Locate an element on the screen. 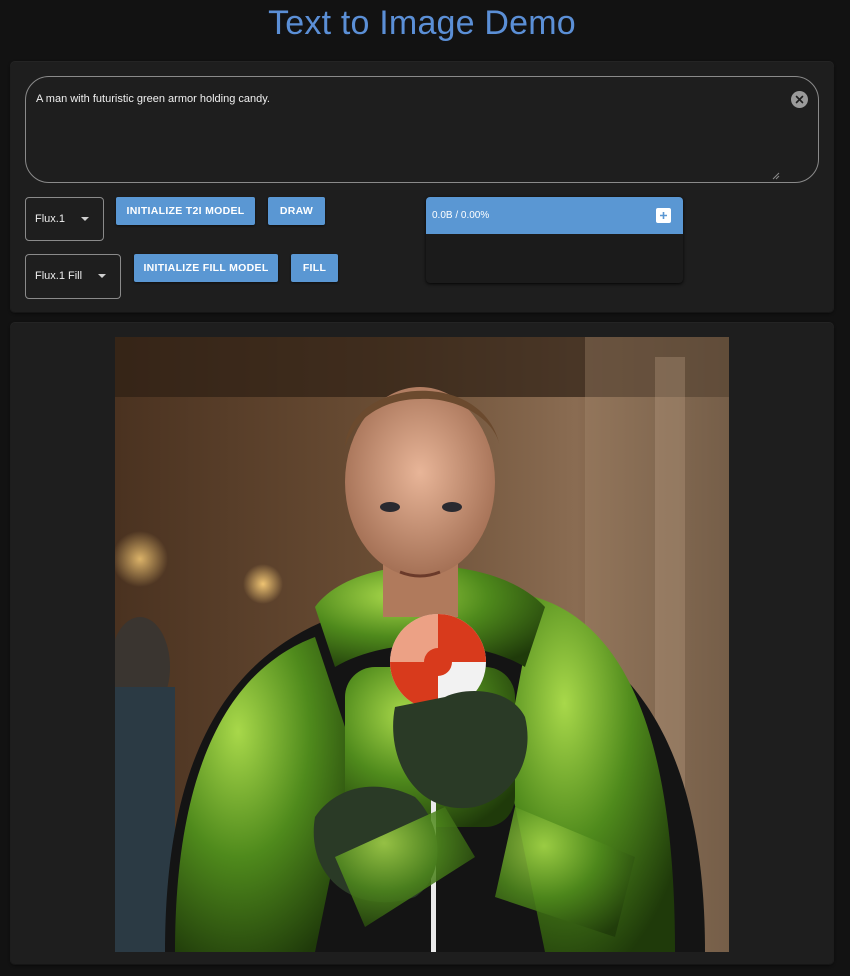  t2i-model-select: Flux.1 is located at coordinates (64, 219).